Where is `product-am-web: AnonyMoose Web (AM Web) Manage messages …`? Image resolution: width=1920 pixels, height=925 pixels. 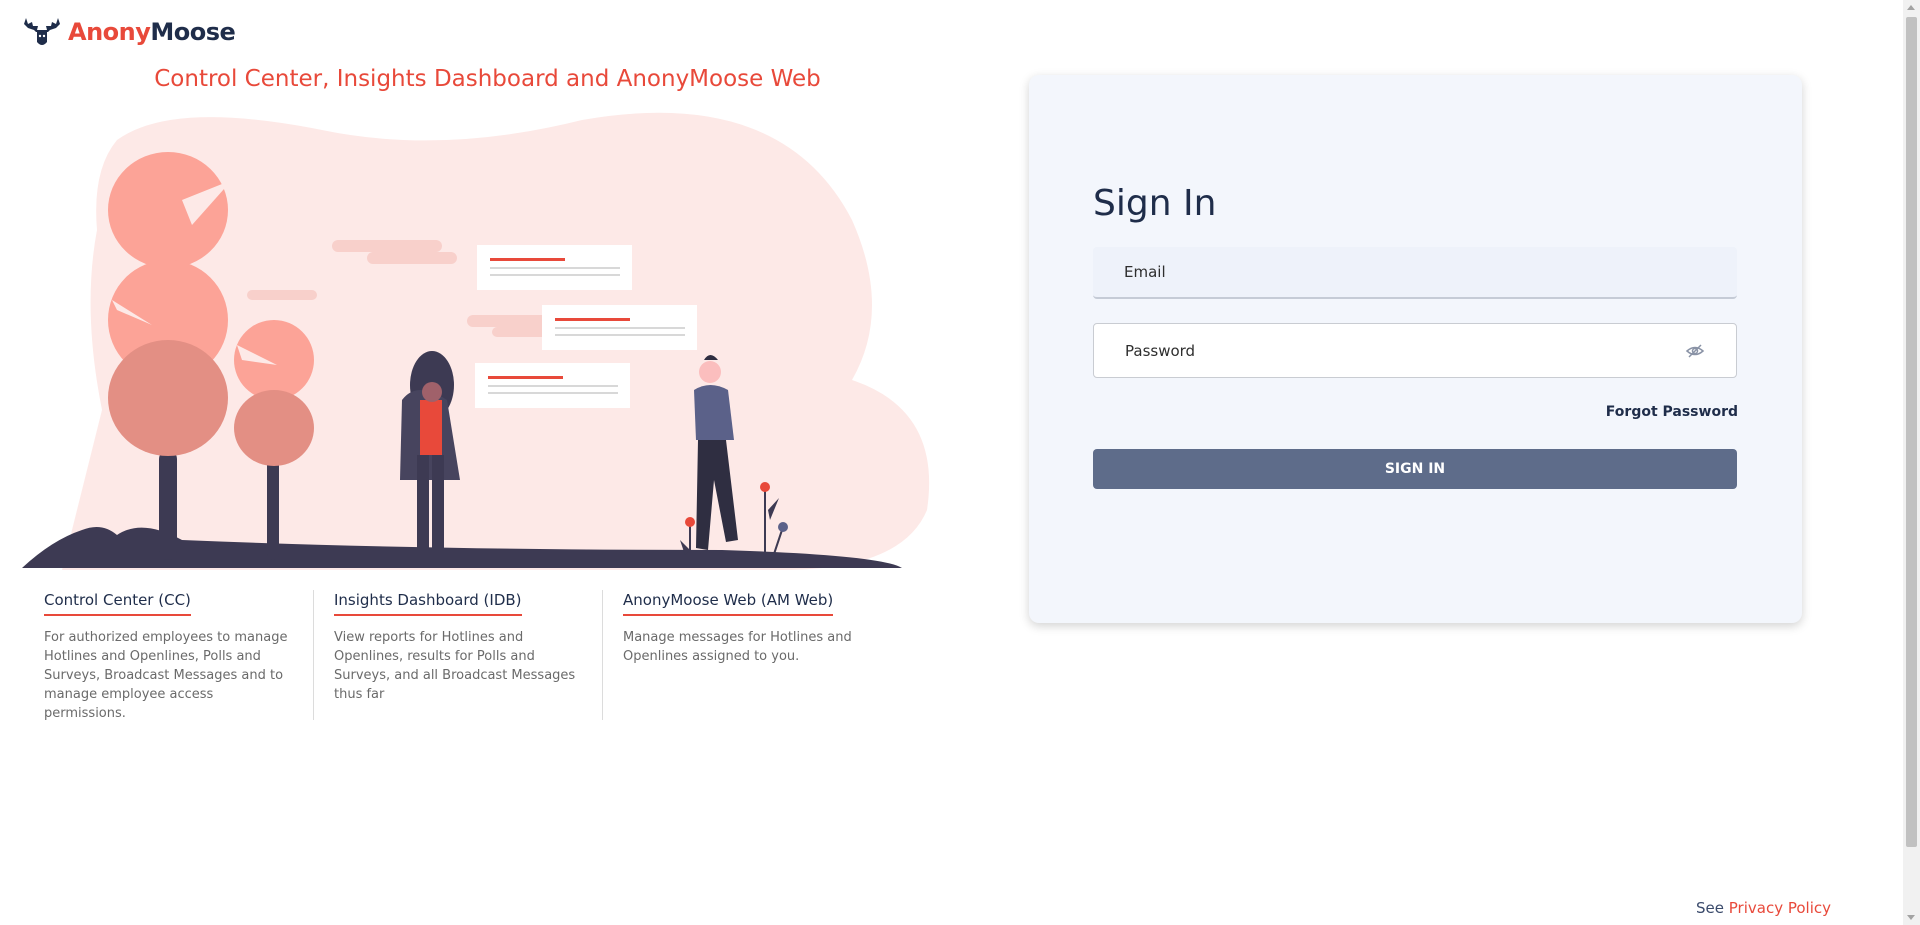 product-am-web: AnonyMoose Web (AM Web) Manage messages … is located at coordinates (746, 655).